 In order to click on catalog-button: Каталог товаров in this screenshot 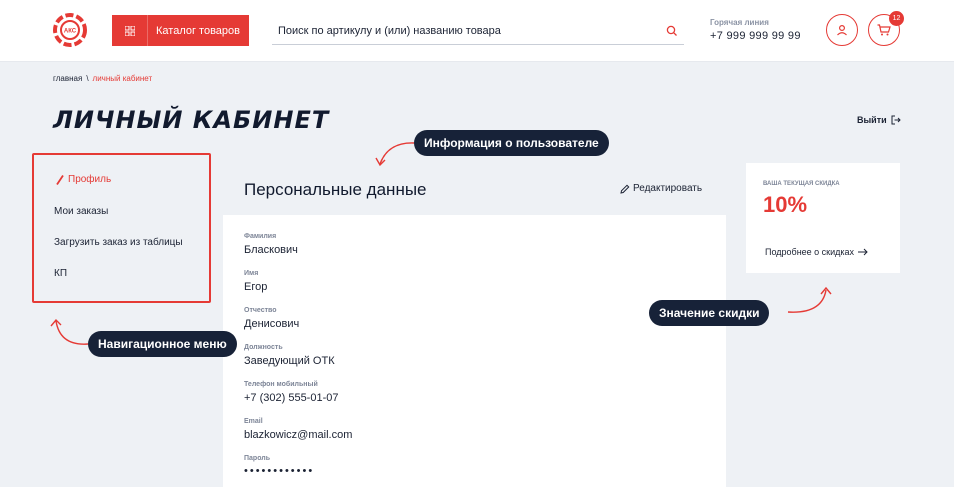, I will do `click(180, 30)`.